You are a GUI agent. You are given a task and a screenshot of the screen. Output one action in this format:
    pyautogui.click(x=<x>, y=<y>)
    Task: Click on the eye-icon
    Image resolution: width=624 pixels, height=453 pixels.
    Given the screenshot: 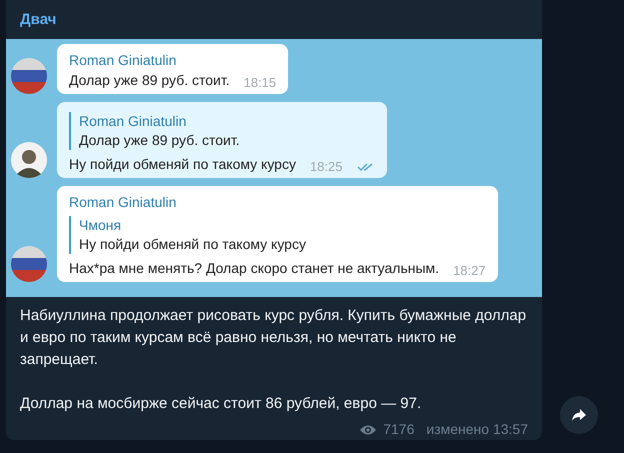 What is the action you would take?
    pyautogui.click(x=368, y=430)
    